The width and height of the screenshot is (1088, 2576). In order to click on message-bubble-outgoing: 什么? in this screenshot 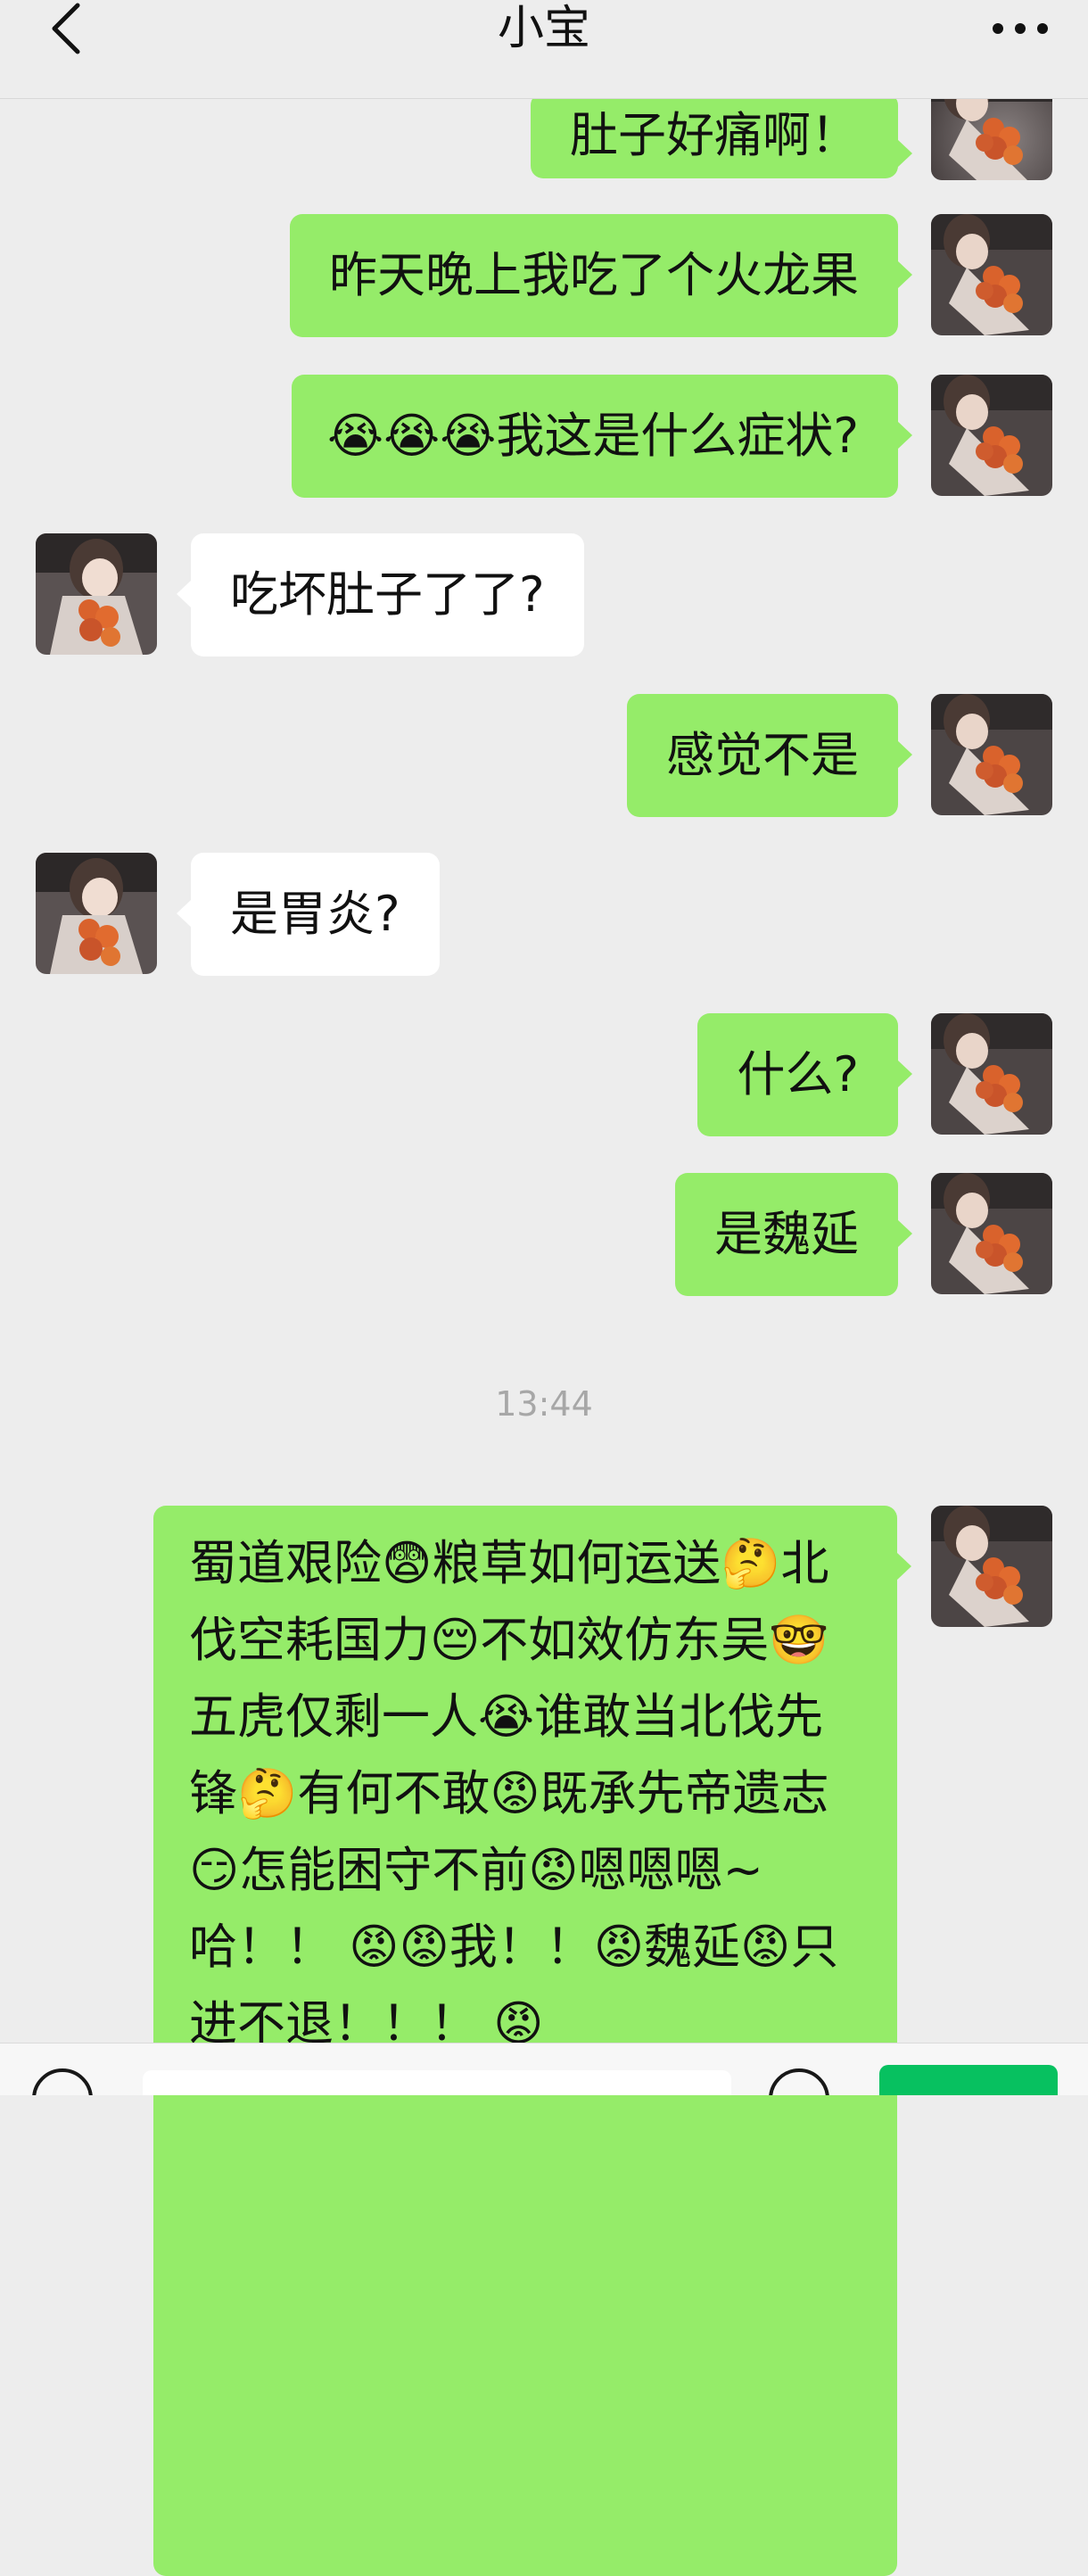, I will do `click(804, 1075)`.